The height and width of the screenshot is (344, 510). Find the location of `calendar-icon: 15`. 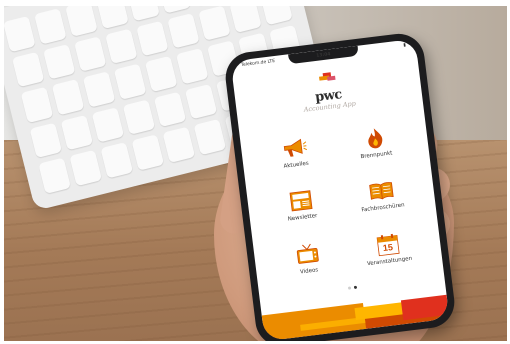

calendar-icon: 15 is located at coordinates (387, 244).